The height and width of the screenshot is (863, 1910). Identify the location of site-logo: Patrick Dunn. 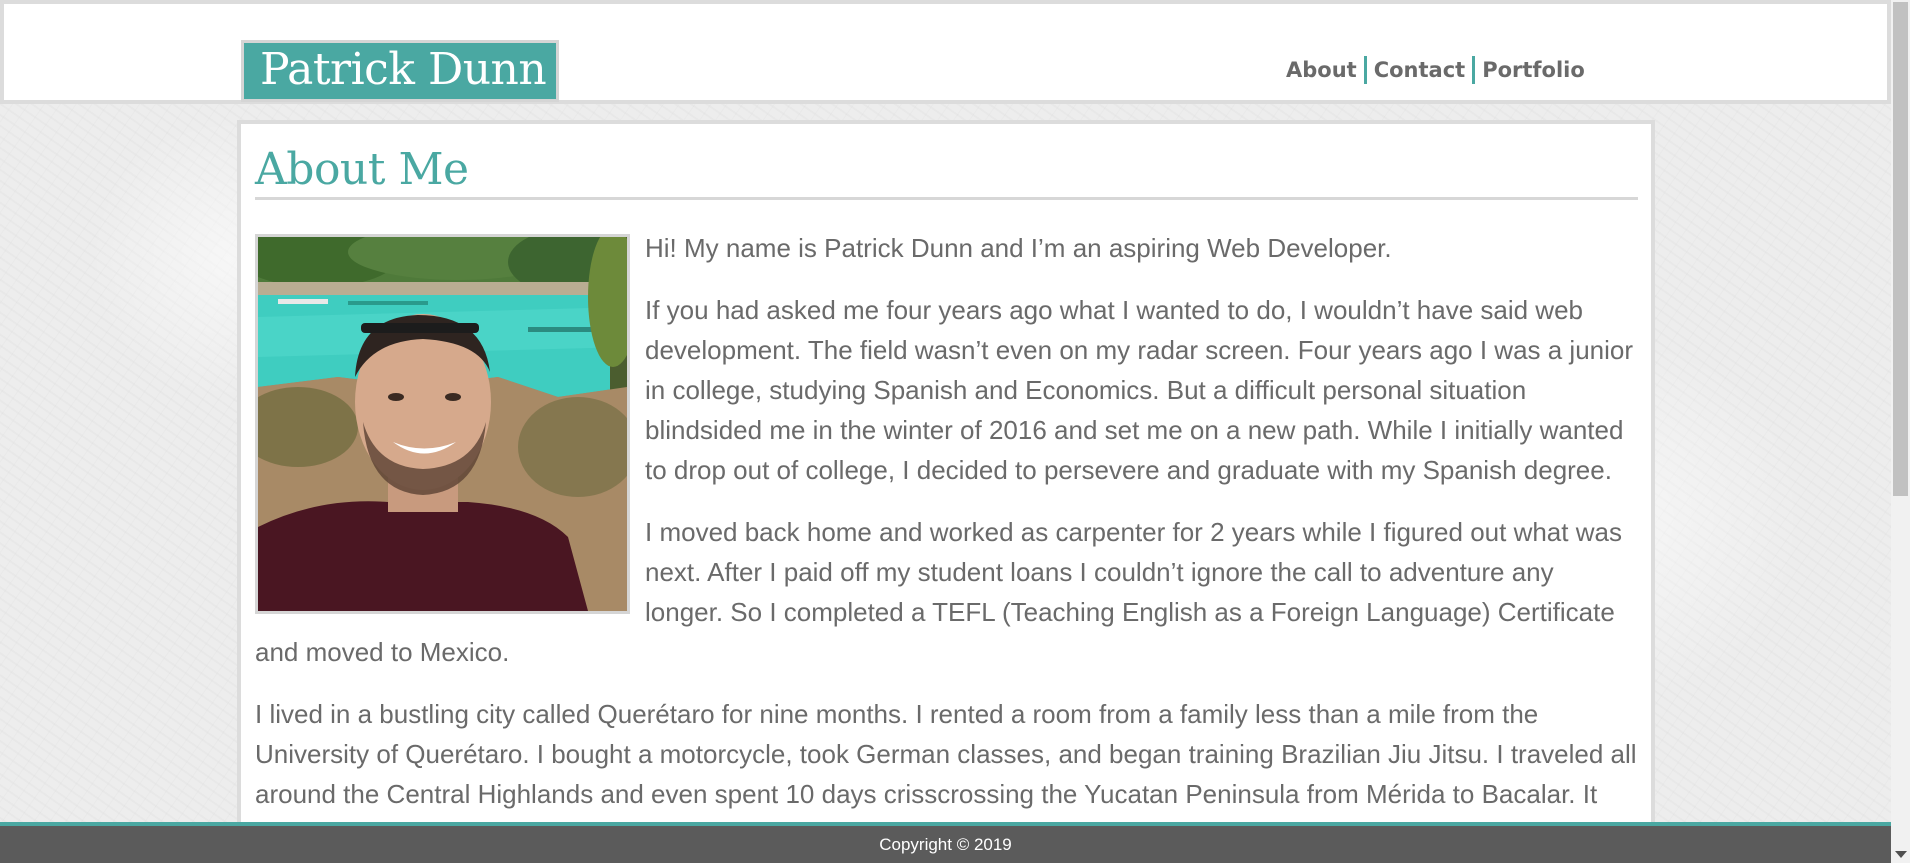
(400, 71).